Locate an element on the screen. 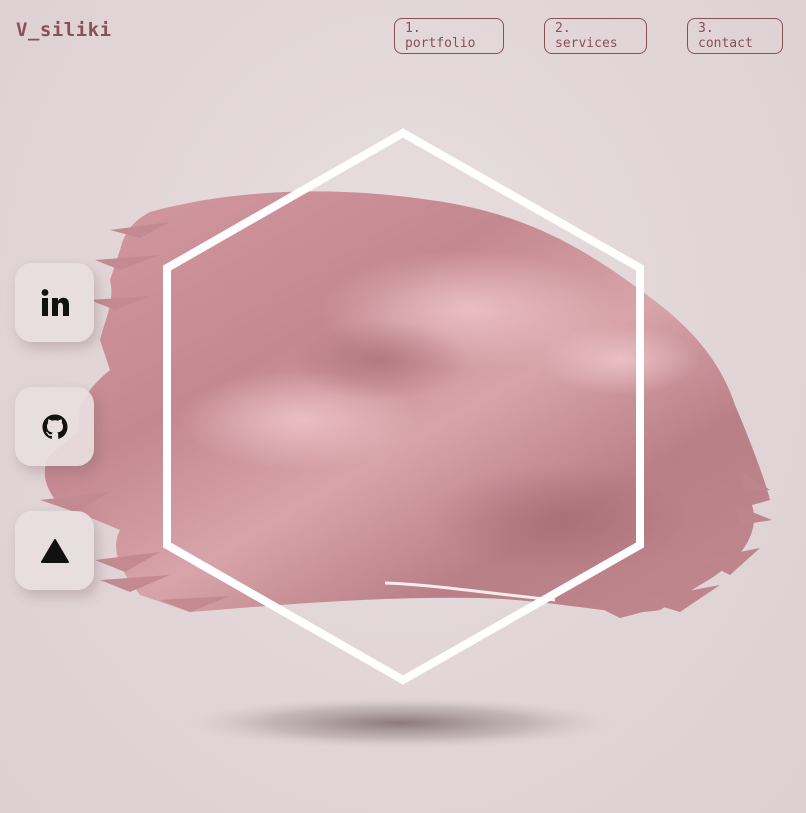 Image resolution: width=806 pixels, height=813 pixels. nav-services-button: 2. services is located at coordinates (595, 36).